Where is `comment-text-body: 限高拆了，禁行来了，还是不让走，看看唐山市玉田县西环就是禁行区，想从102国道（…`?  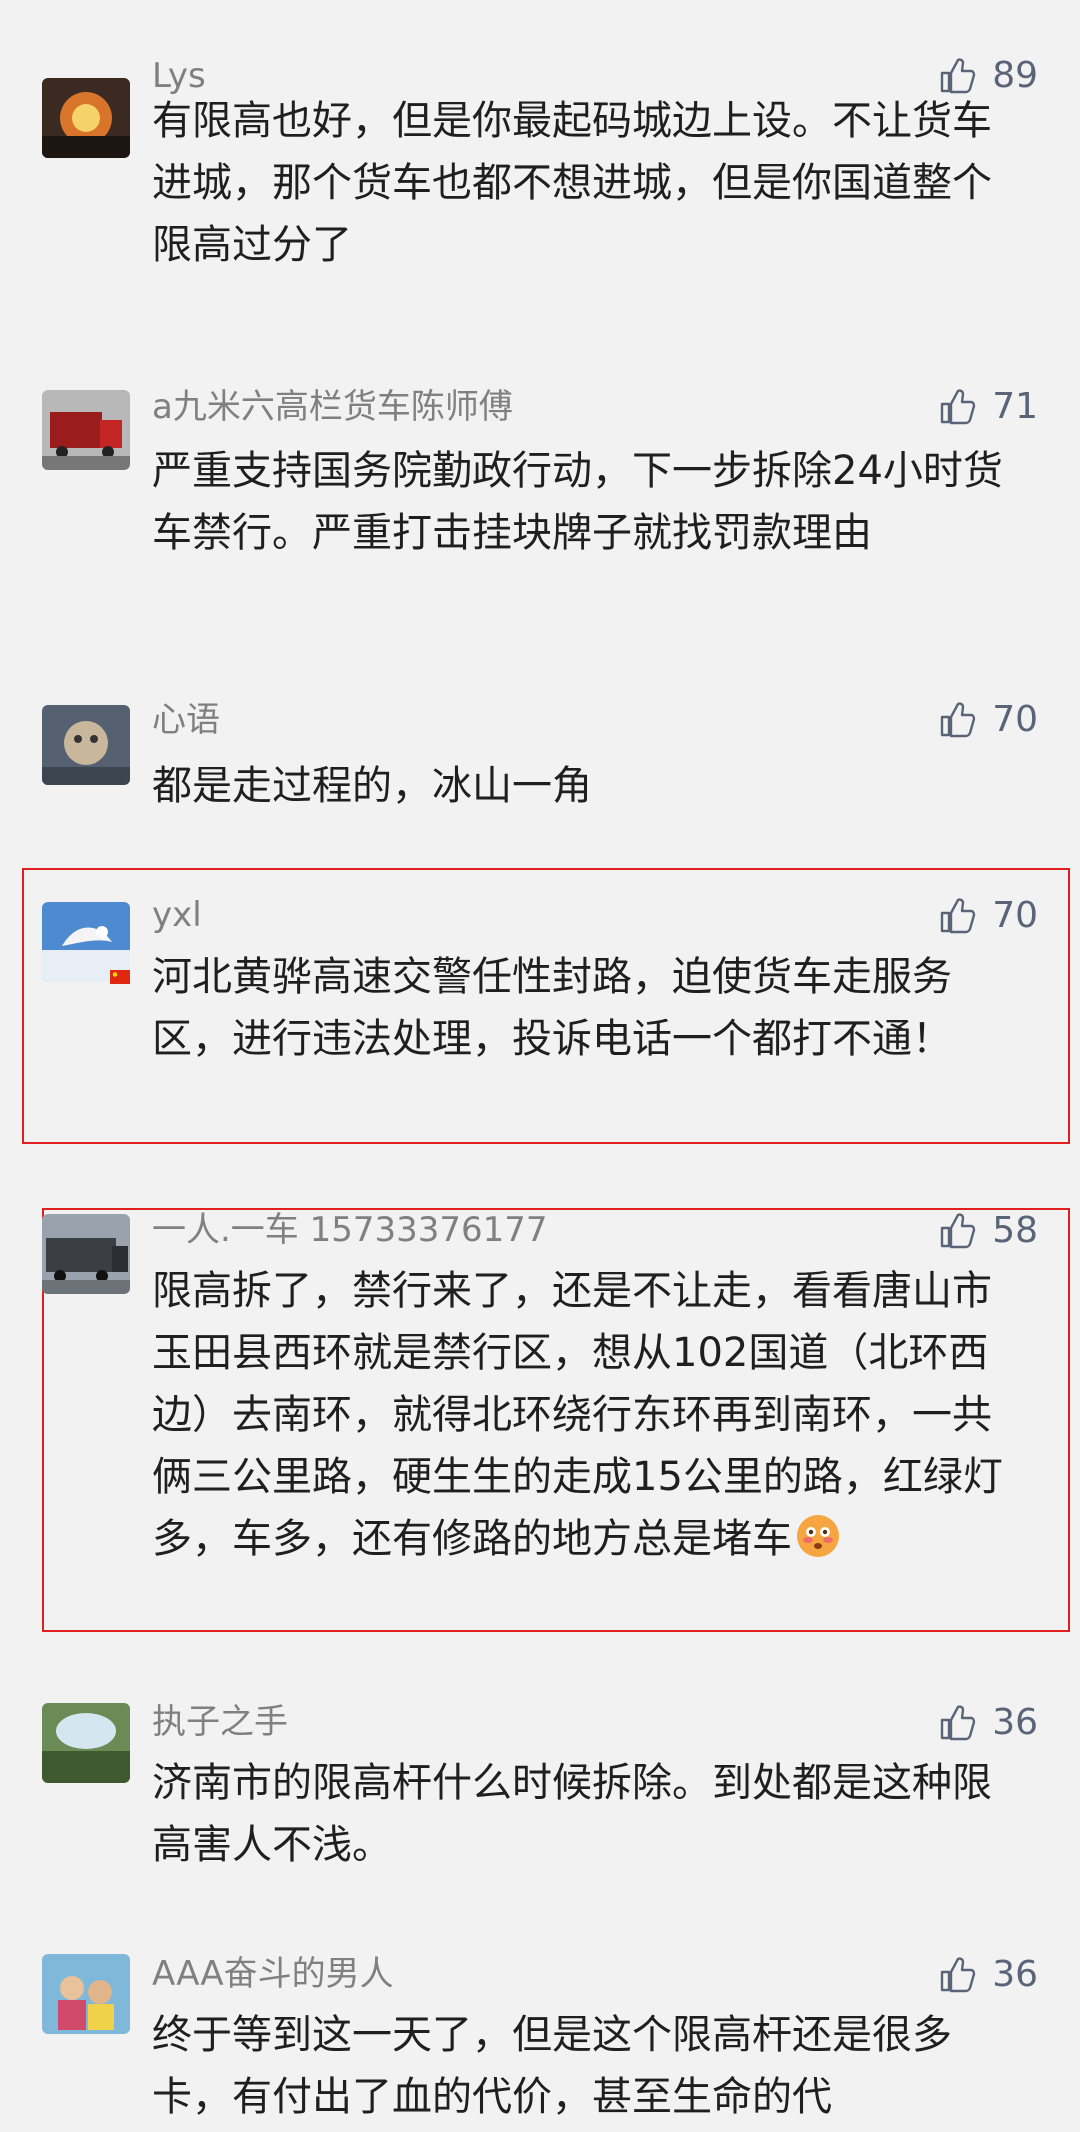
comment-text-body: 限高拆了，禁行来了，还是不让走，看看唐山市玉田县西环就是禁行区，想从102国道（… is located at coordinates (577, 1415).